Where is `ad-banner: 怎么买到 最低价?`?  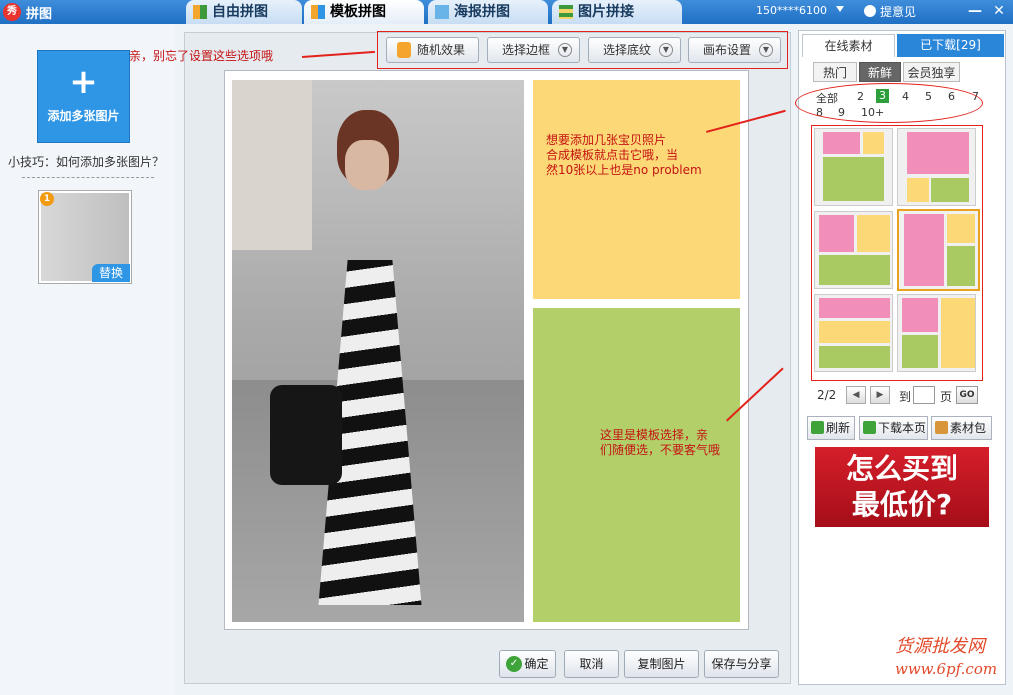
ad-banner: 怎么买到 最低价? is located at coordinates (902, 487).